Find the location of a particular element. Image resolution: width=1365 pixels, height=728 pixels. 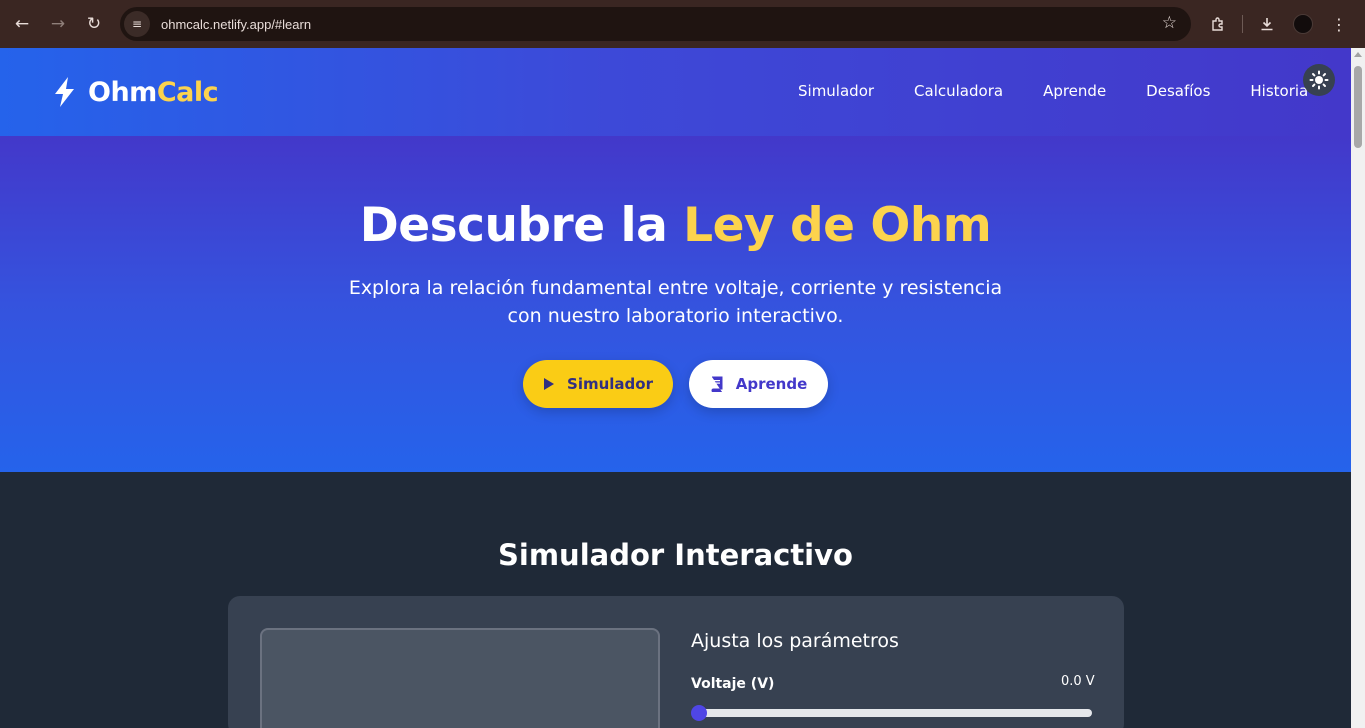

learn-button-label: Aprende is located at coordinates (771, 384).